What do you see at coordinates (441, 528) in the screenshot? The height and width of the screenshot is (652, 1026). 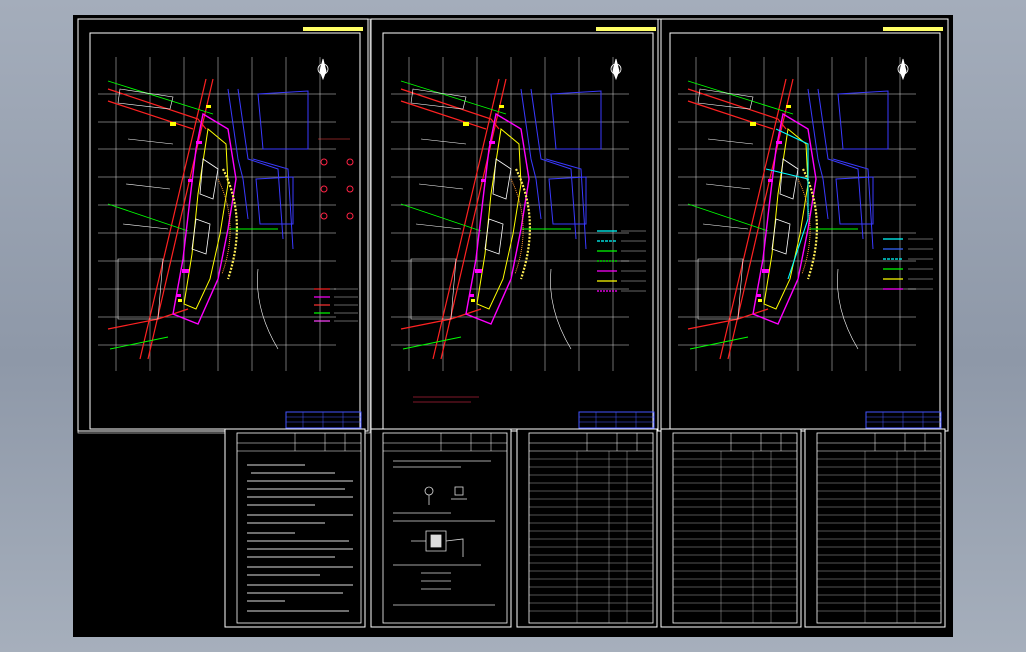 I see `table-sheet-details` at bounding box center [441, 528].